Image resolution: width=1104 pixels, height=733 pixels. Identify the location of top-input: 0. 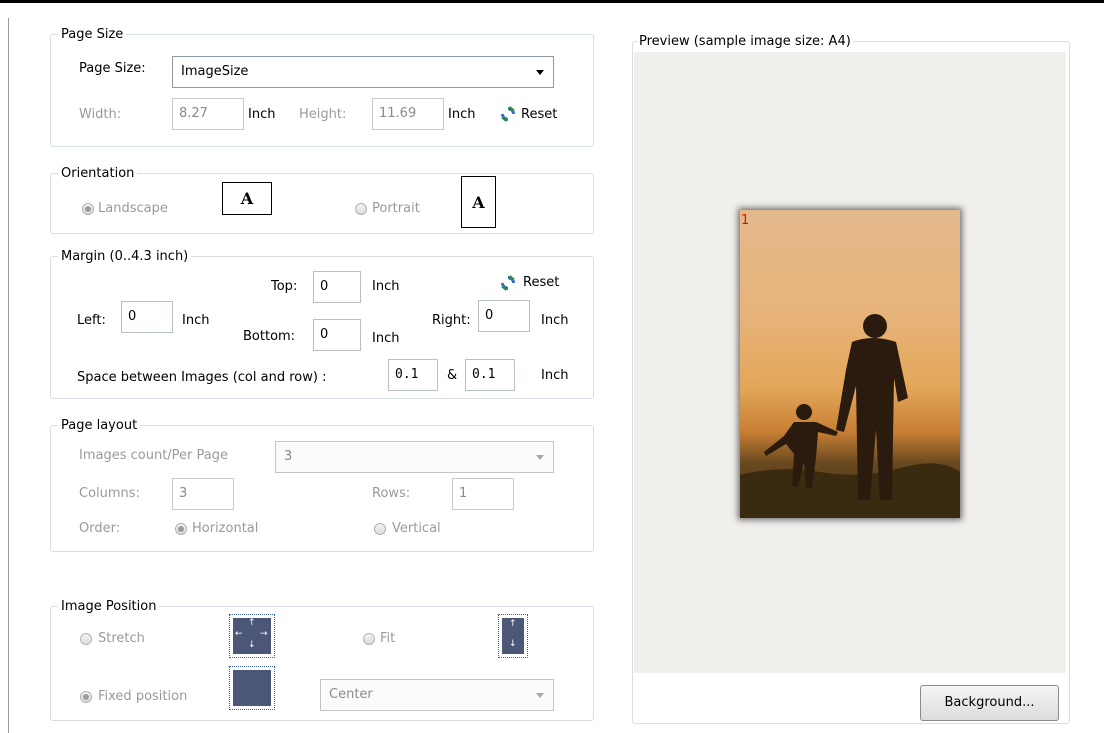
(337, 287).